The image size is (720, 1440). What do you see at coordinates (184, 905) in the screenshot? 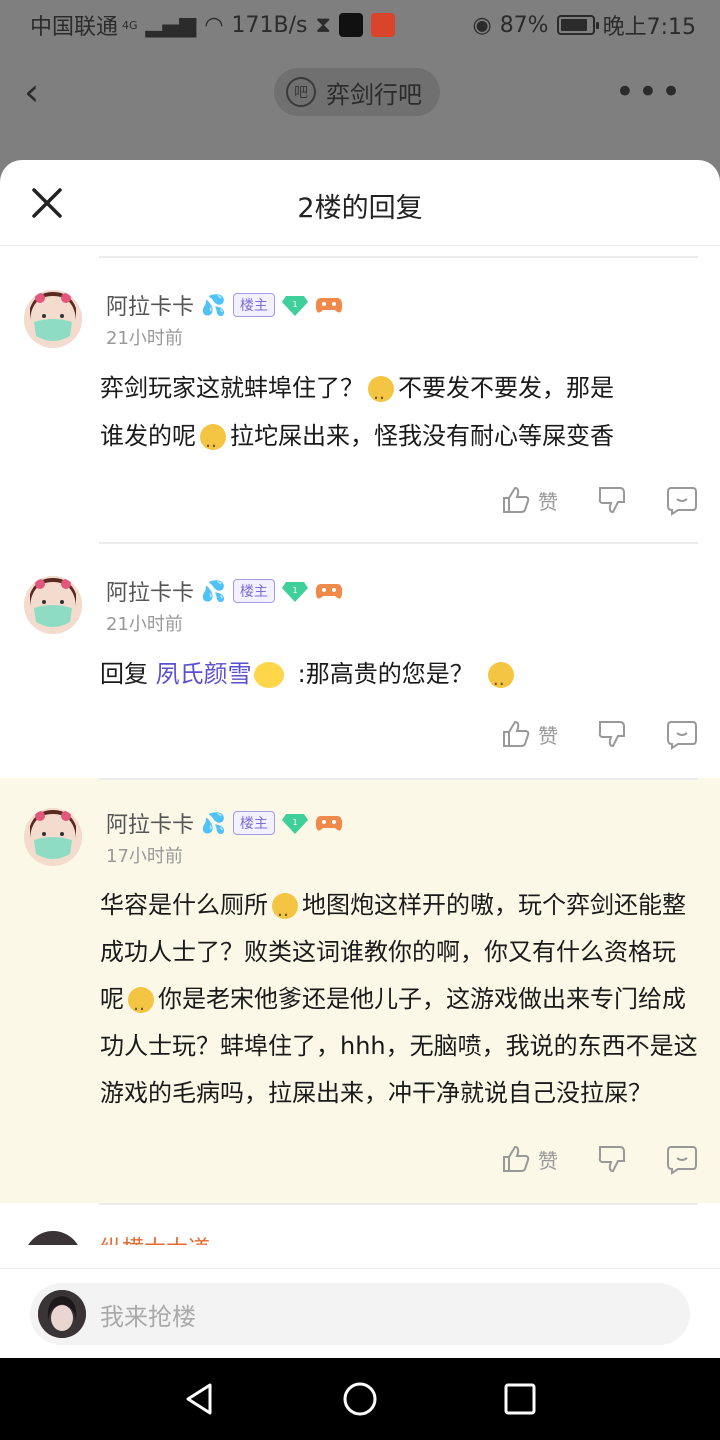
I see `text-segment: 华容是什么厕所` at bounding box center [184, 905].